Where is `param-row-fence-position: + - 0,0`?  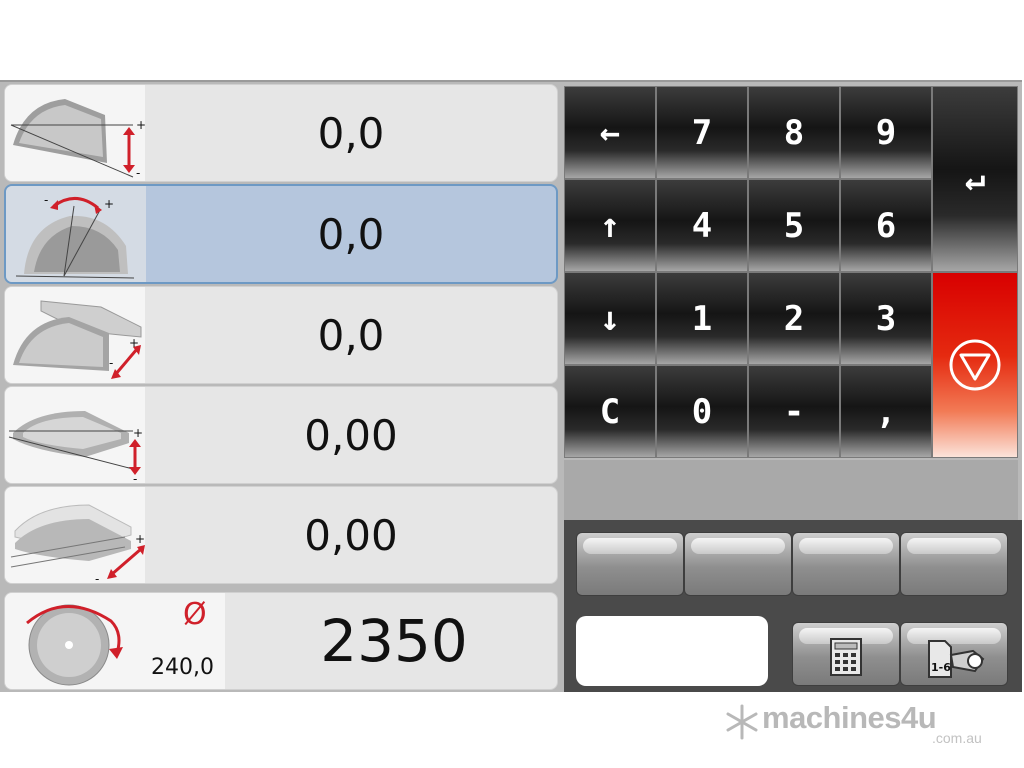 param-row-fence-position: + - 0,0 is located at coordinates (281, 335).